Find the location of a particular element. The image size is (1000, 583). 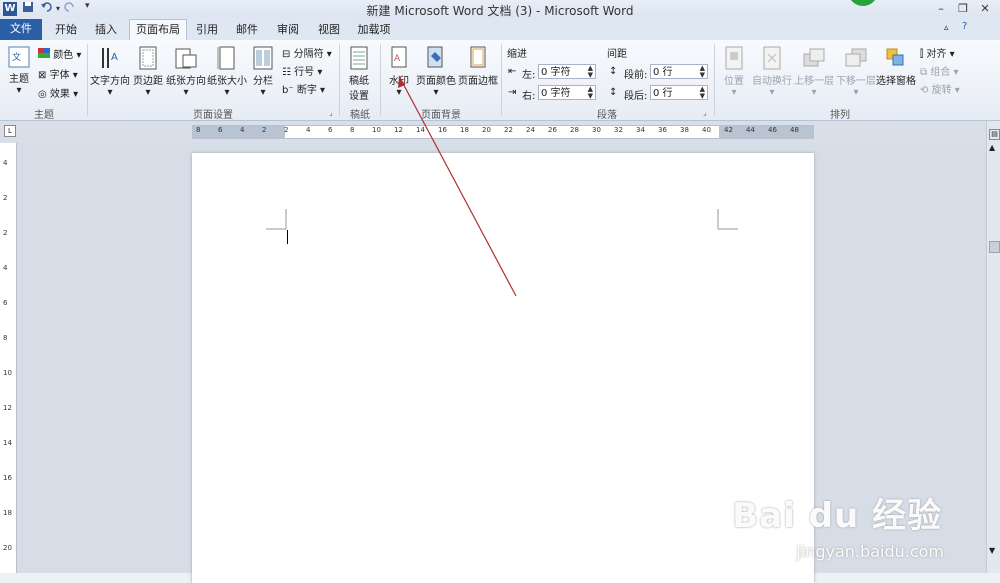

baidu-watermark: Bai du 经验 is located at coordinates (837, 516).